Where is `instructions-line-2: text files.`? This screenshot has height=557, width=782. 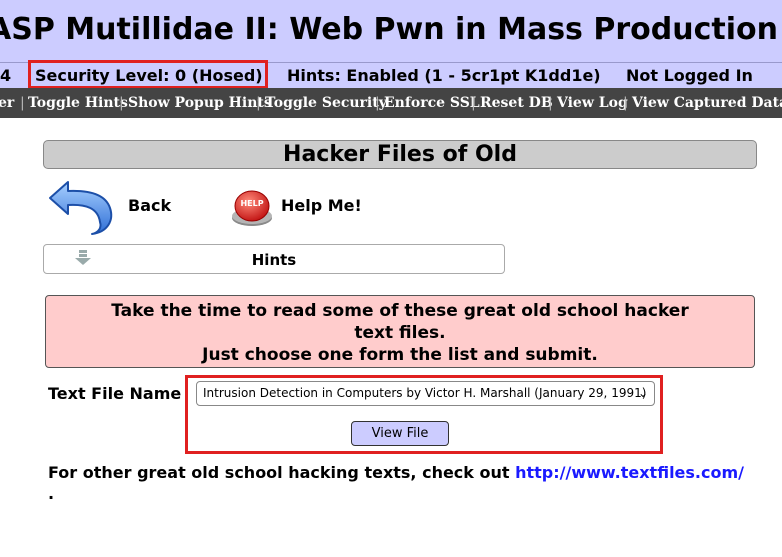 instructions-line-2: text files. is located at coordinates (400, 333).